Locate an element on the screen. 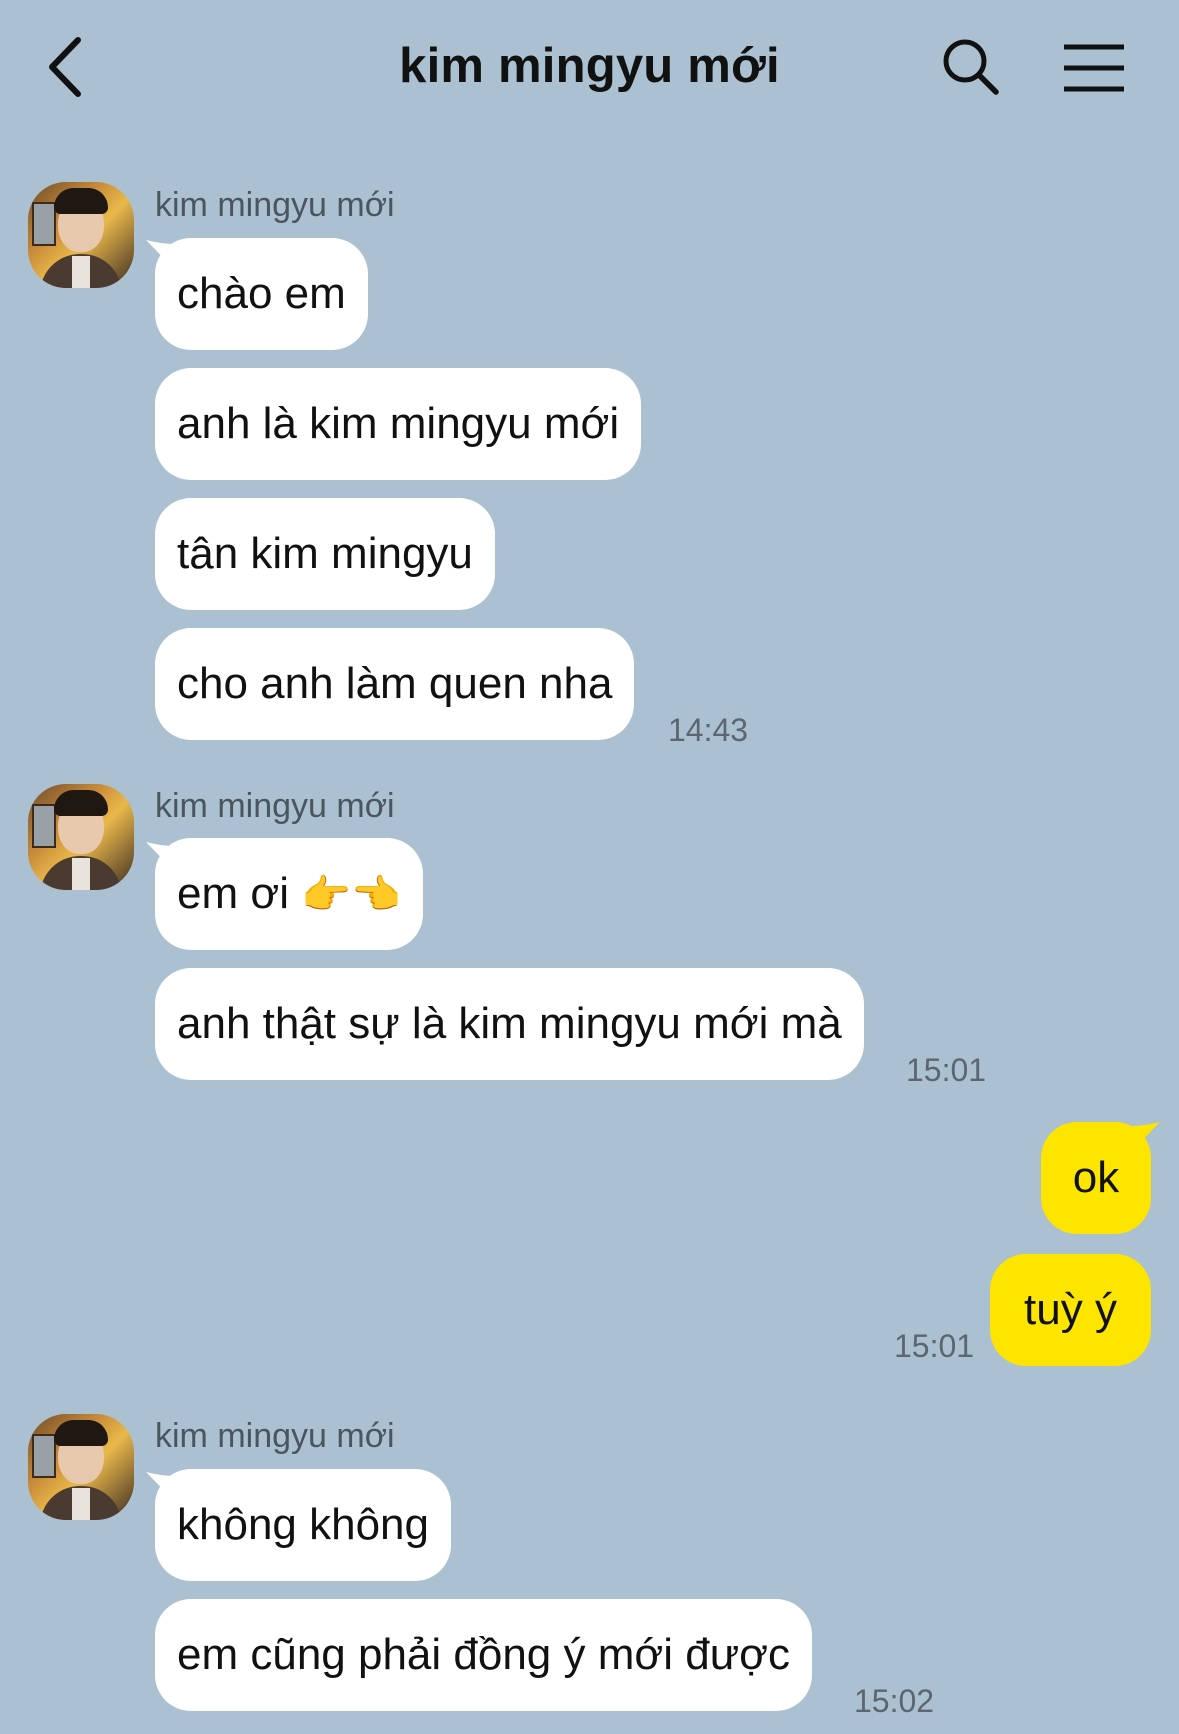  outgoing-message: tuỳ ý is located at coordinates (1070, 1310).